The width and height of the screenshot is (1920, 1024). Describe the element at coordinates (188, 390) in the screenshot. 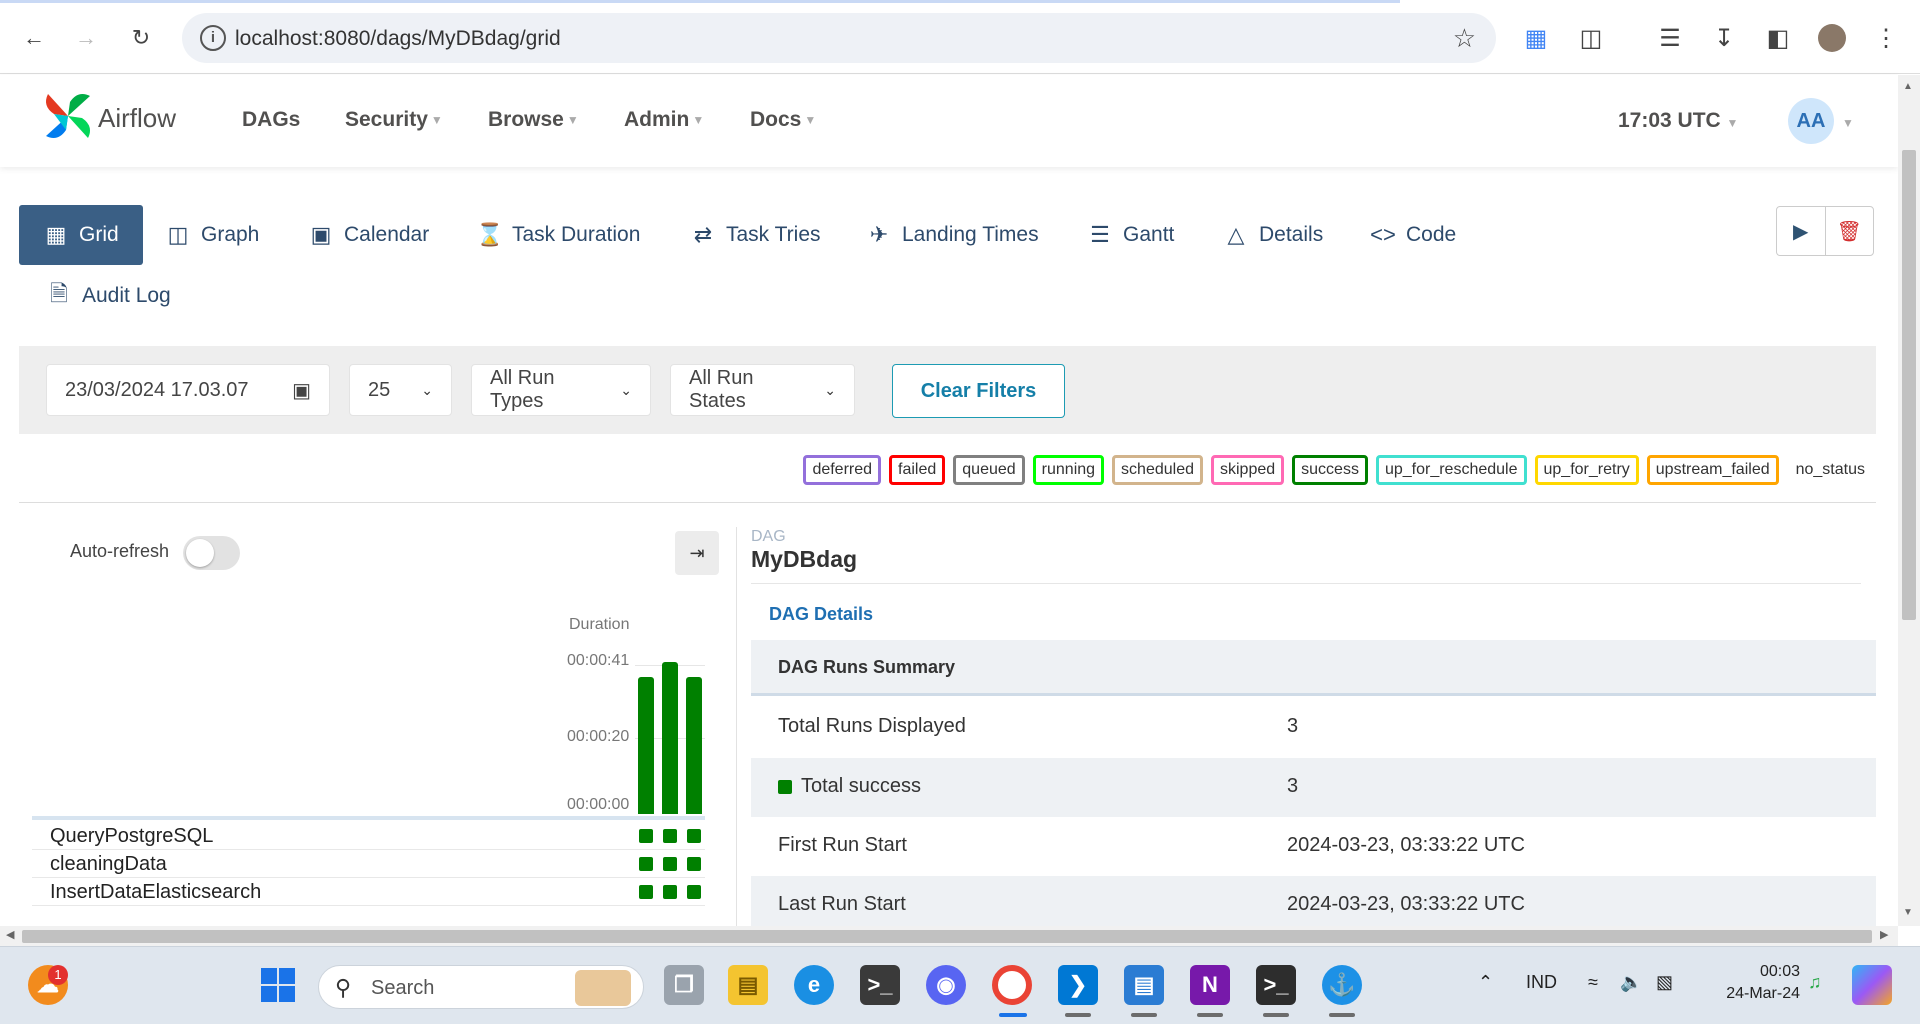

I see `base-date-input: 23/03/2024 17.03.07 ▣` at that location.